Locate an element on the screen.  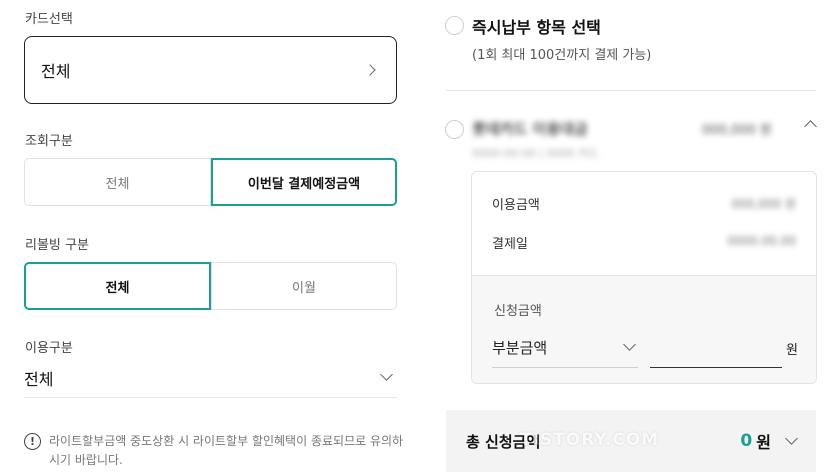
usage-type-label: 이용구분 is located at coordinates (49, 348).